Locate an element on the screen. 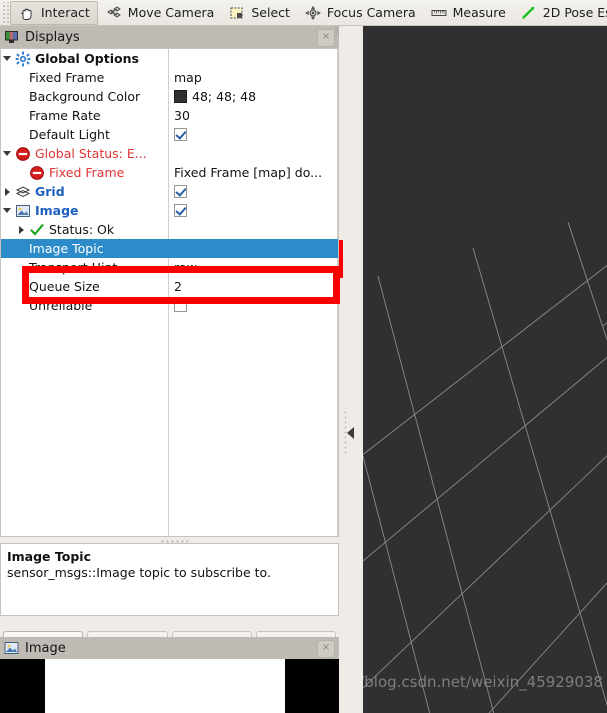 This screenshot has width=607, height=713. tree-row-label: Unreliable is located at coordinates (61, 305).